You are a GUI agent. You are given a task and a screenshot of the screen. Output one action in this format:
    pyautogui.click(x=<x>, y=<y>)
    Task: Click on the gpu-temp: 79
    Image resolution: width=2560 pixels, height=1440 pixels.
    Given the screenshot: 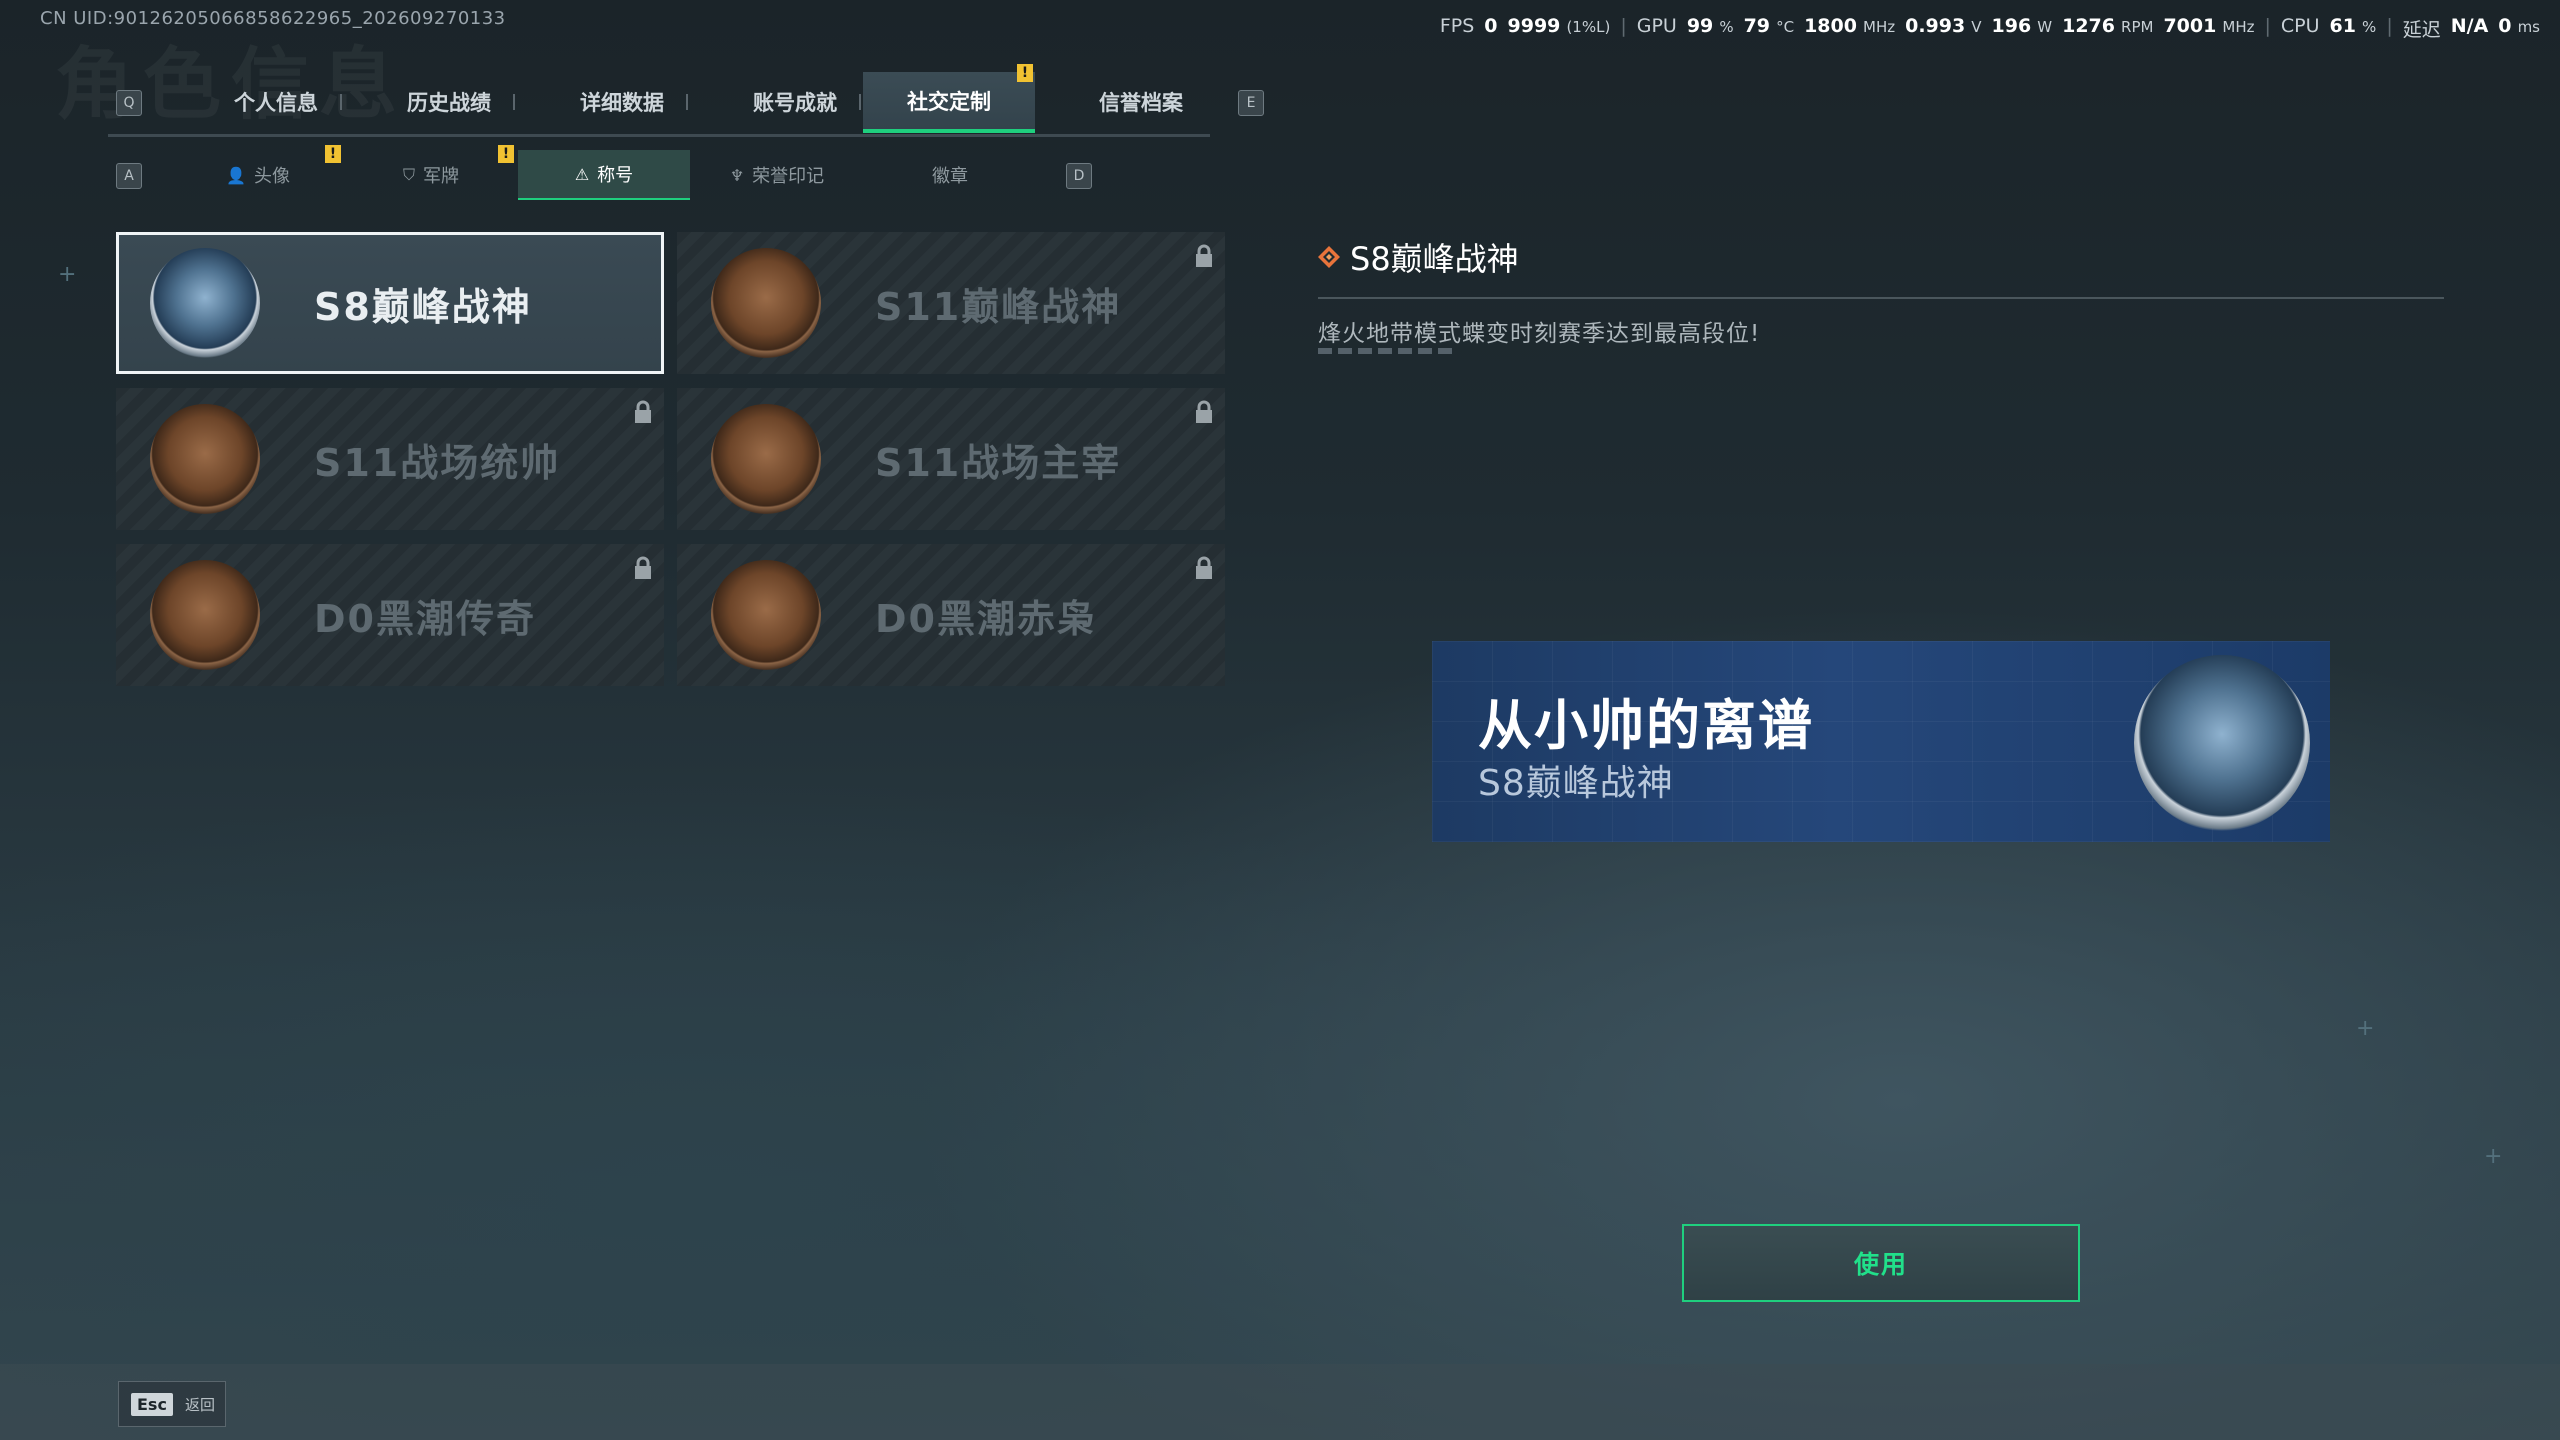 What is the action you would take?
    pyautogui.click(x=1757, y=26)
    